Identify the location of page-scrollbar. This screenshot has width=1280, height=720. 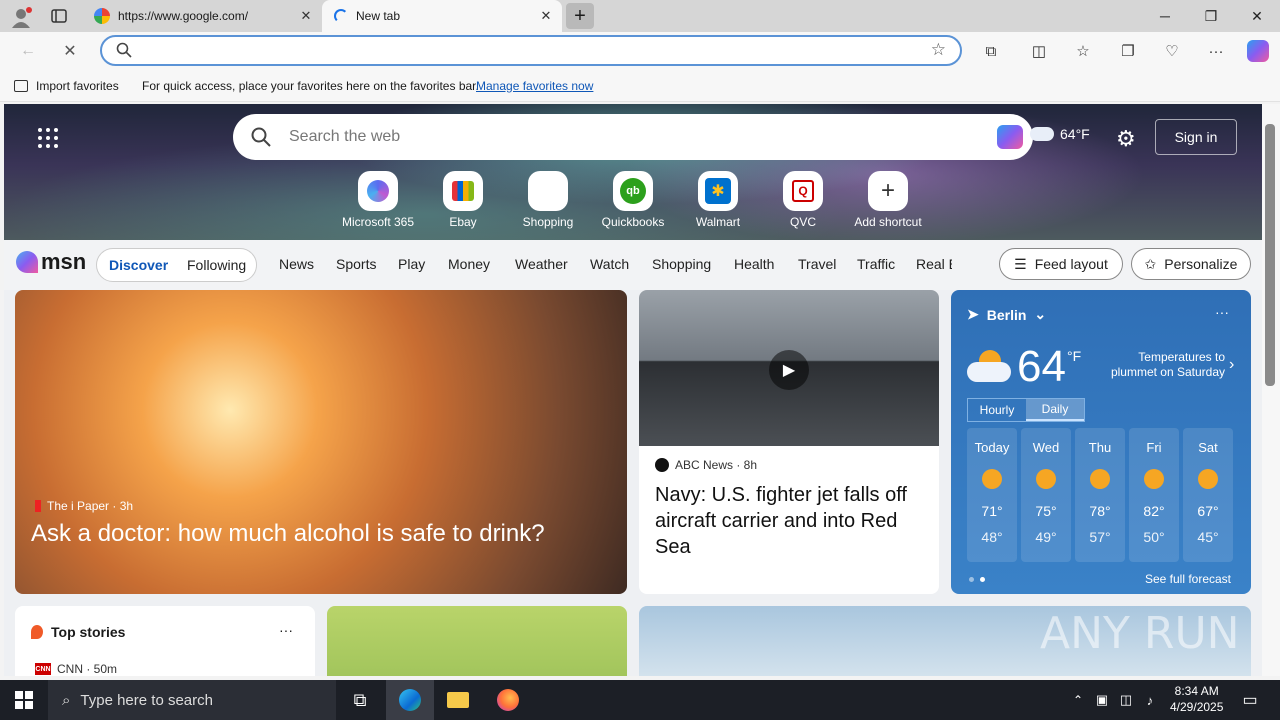
(1271, 390).